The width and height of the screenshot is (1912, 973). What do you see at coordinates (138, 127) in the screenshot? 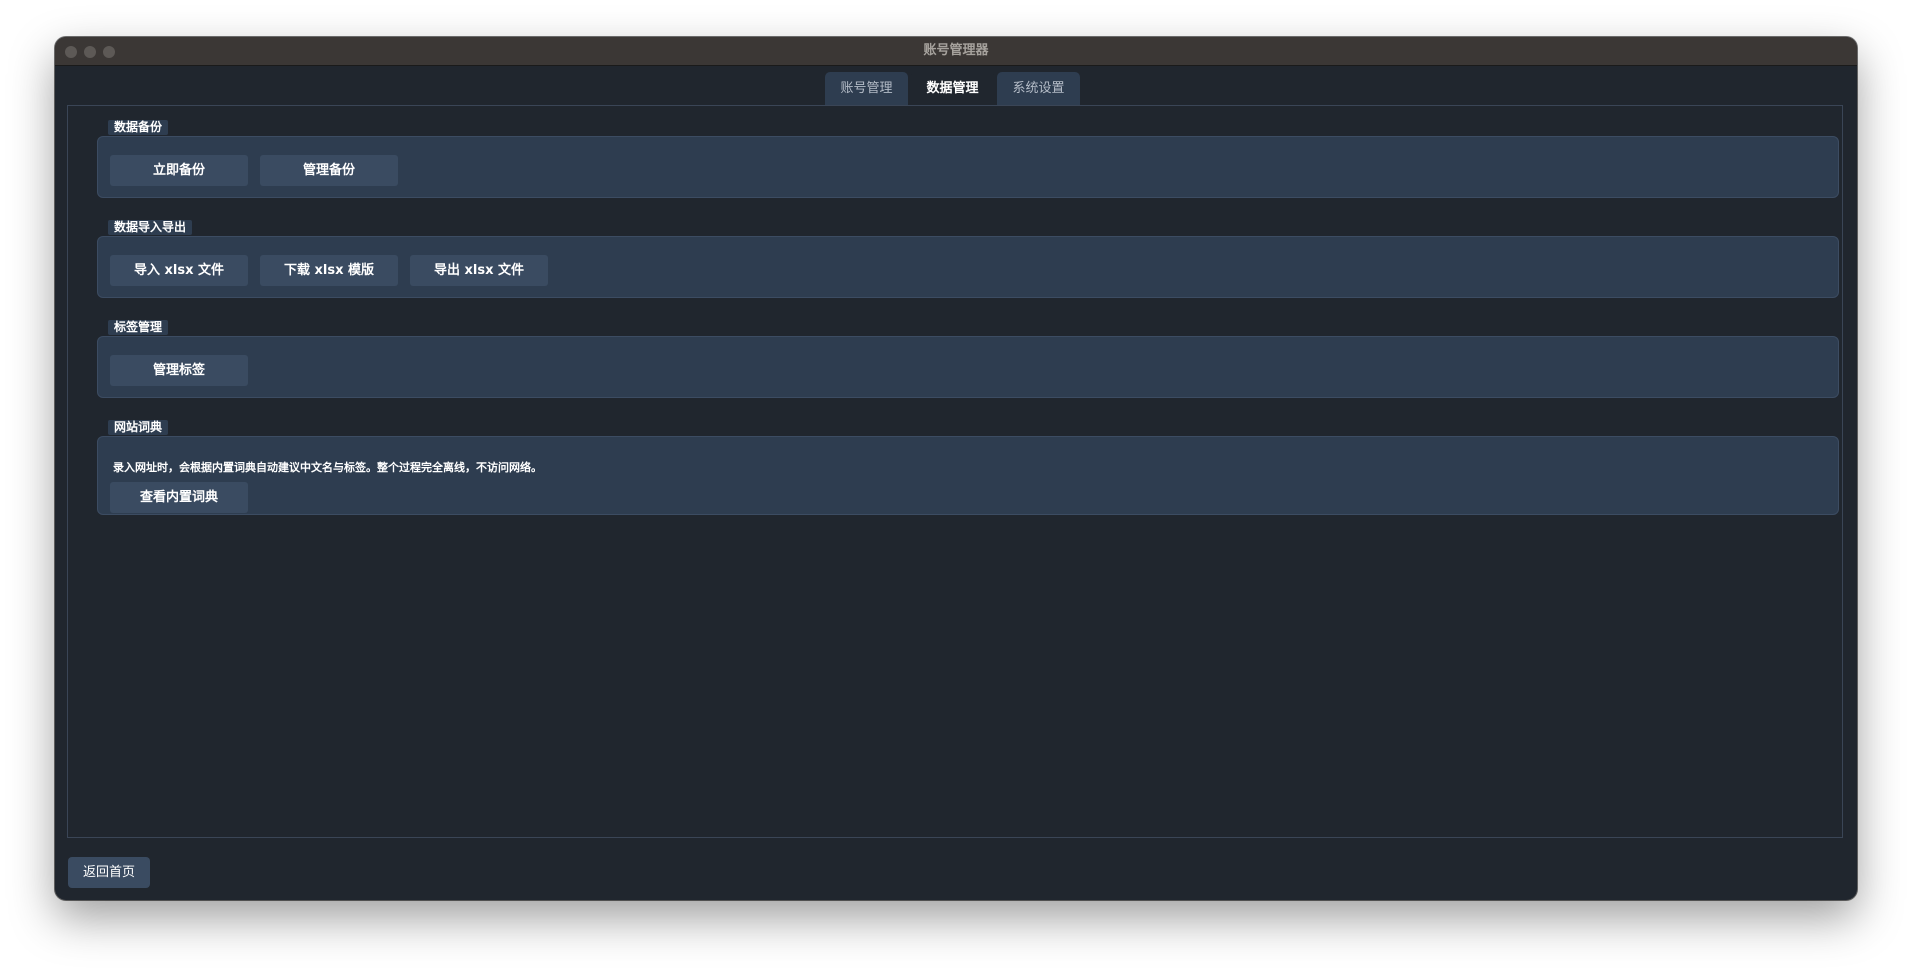
I see `backup-group-title: 数据备份` at bounding box center [138, 127].